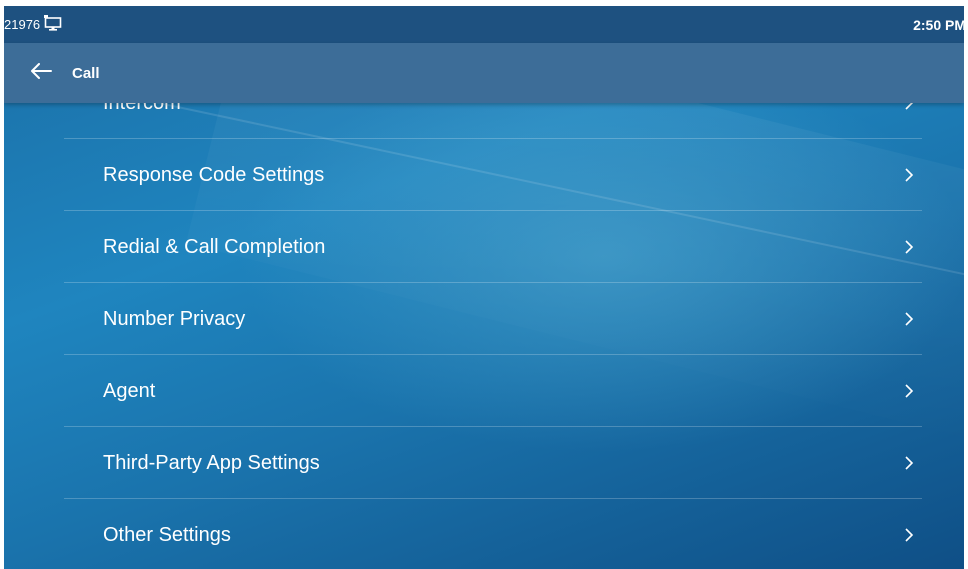  I want to click on status-bar: 21976 2:50 PM, so click(484, 24).